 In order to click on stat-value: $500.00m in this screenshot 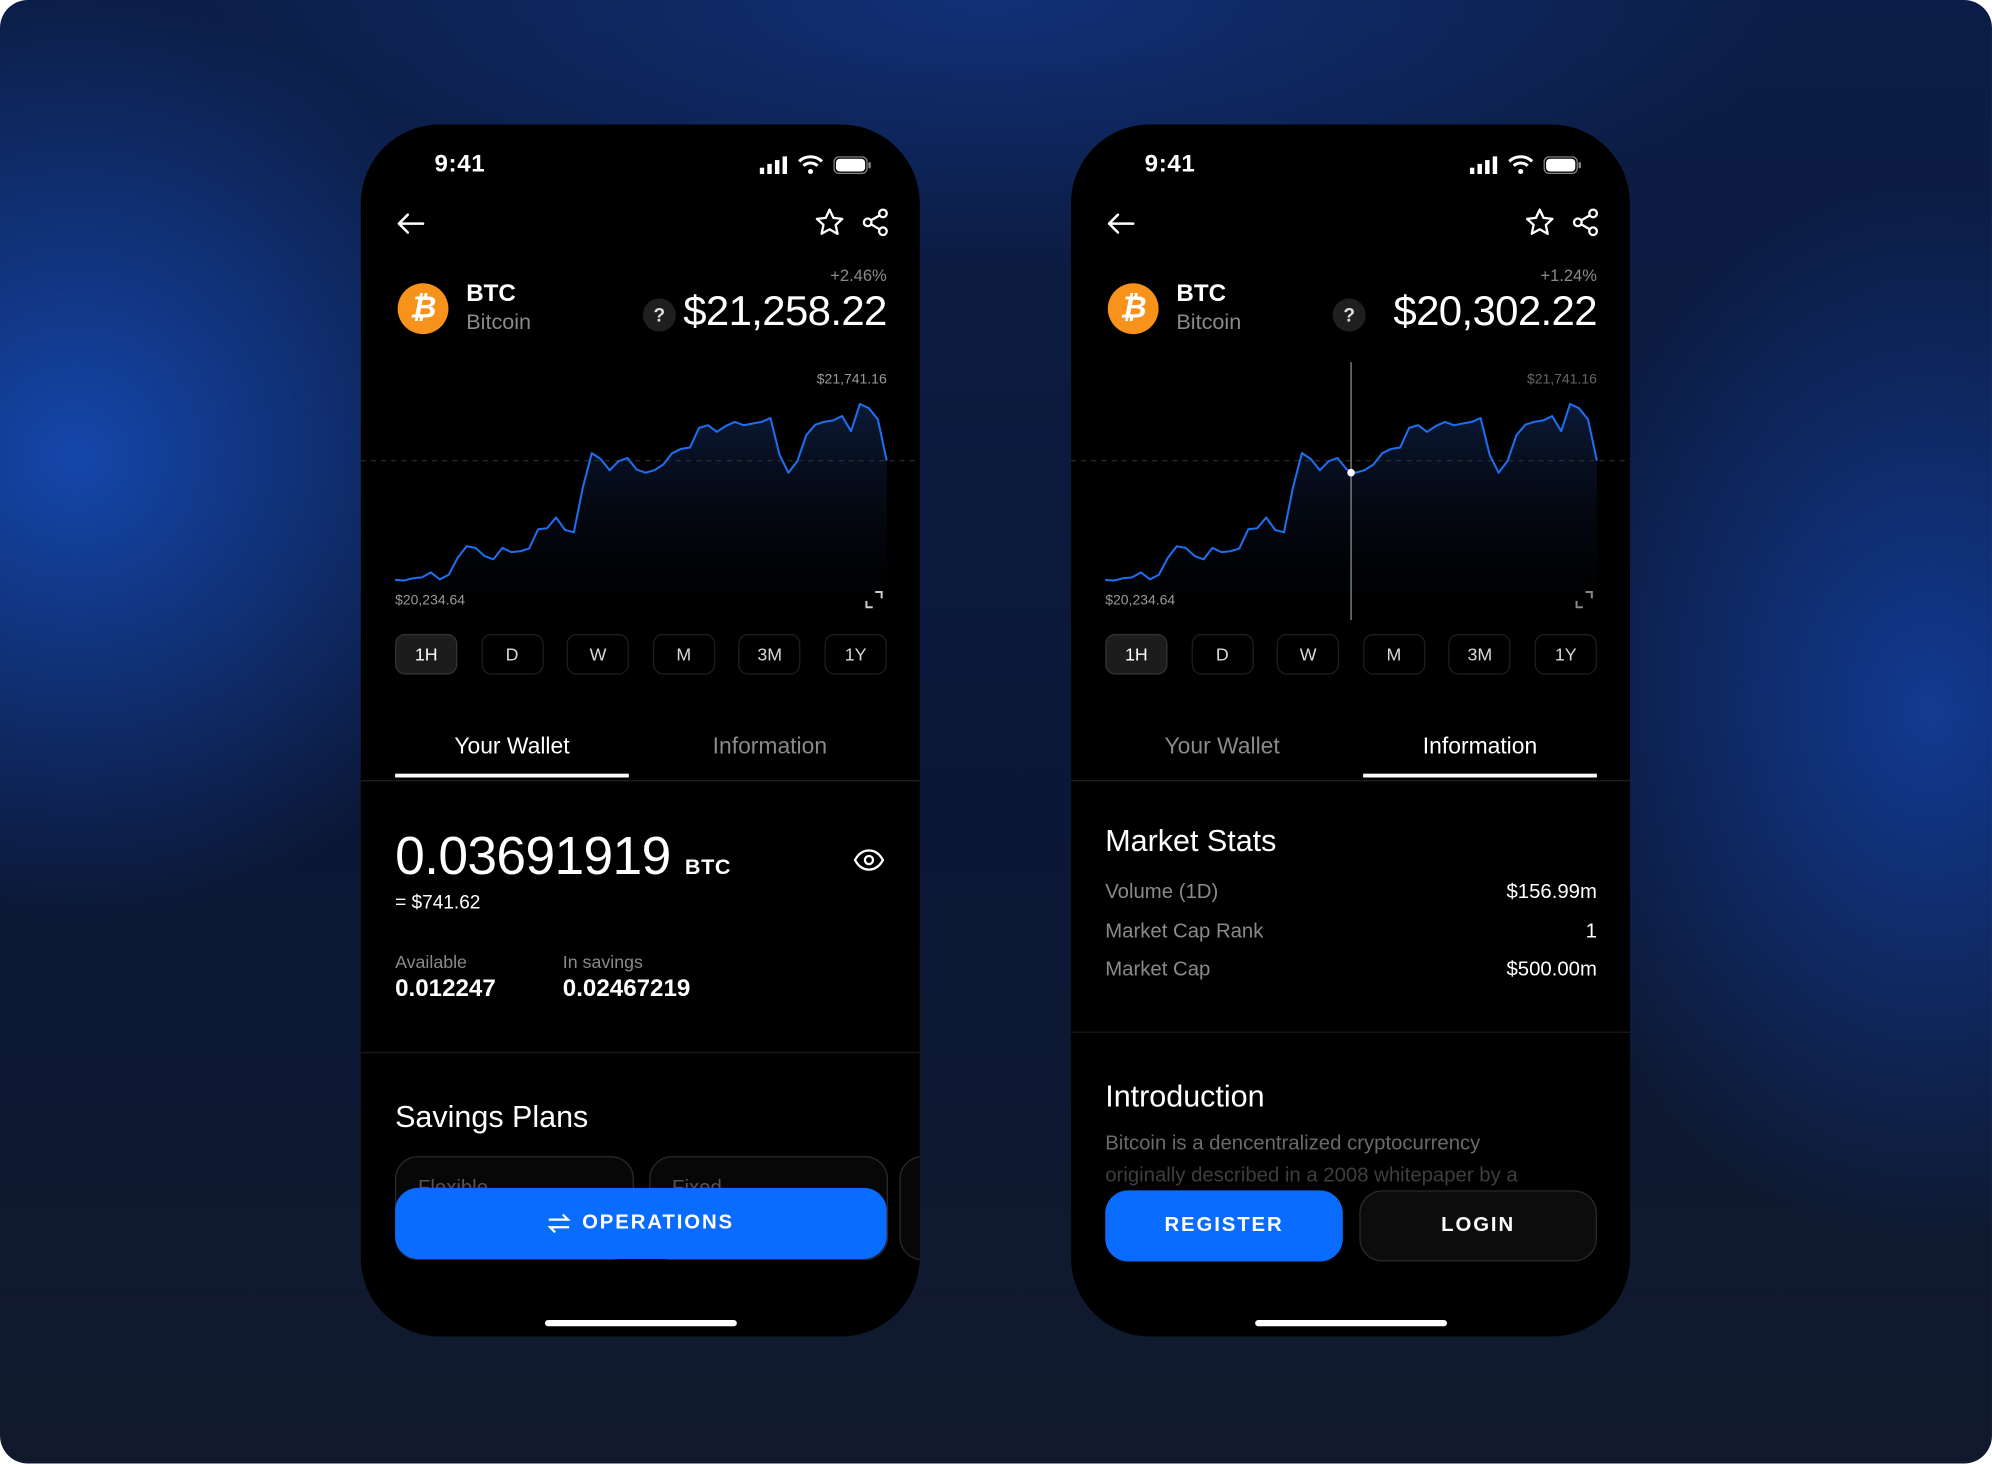, I will do `click(1551, 970)`.